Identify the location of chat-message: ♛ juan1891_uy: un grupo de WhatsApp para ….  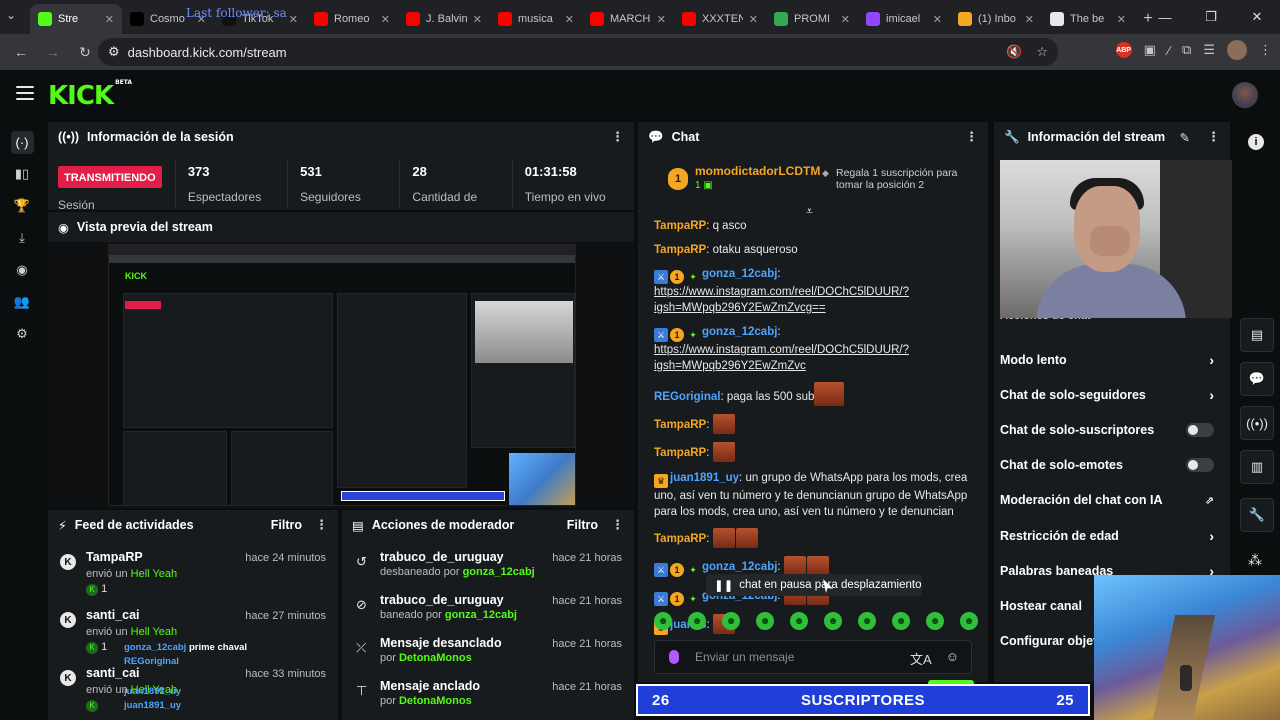
(814, 495).